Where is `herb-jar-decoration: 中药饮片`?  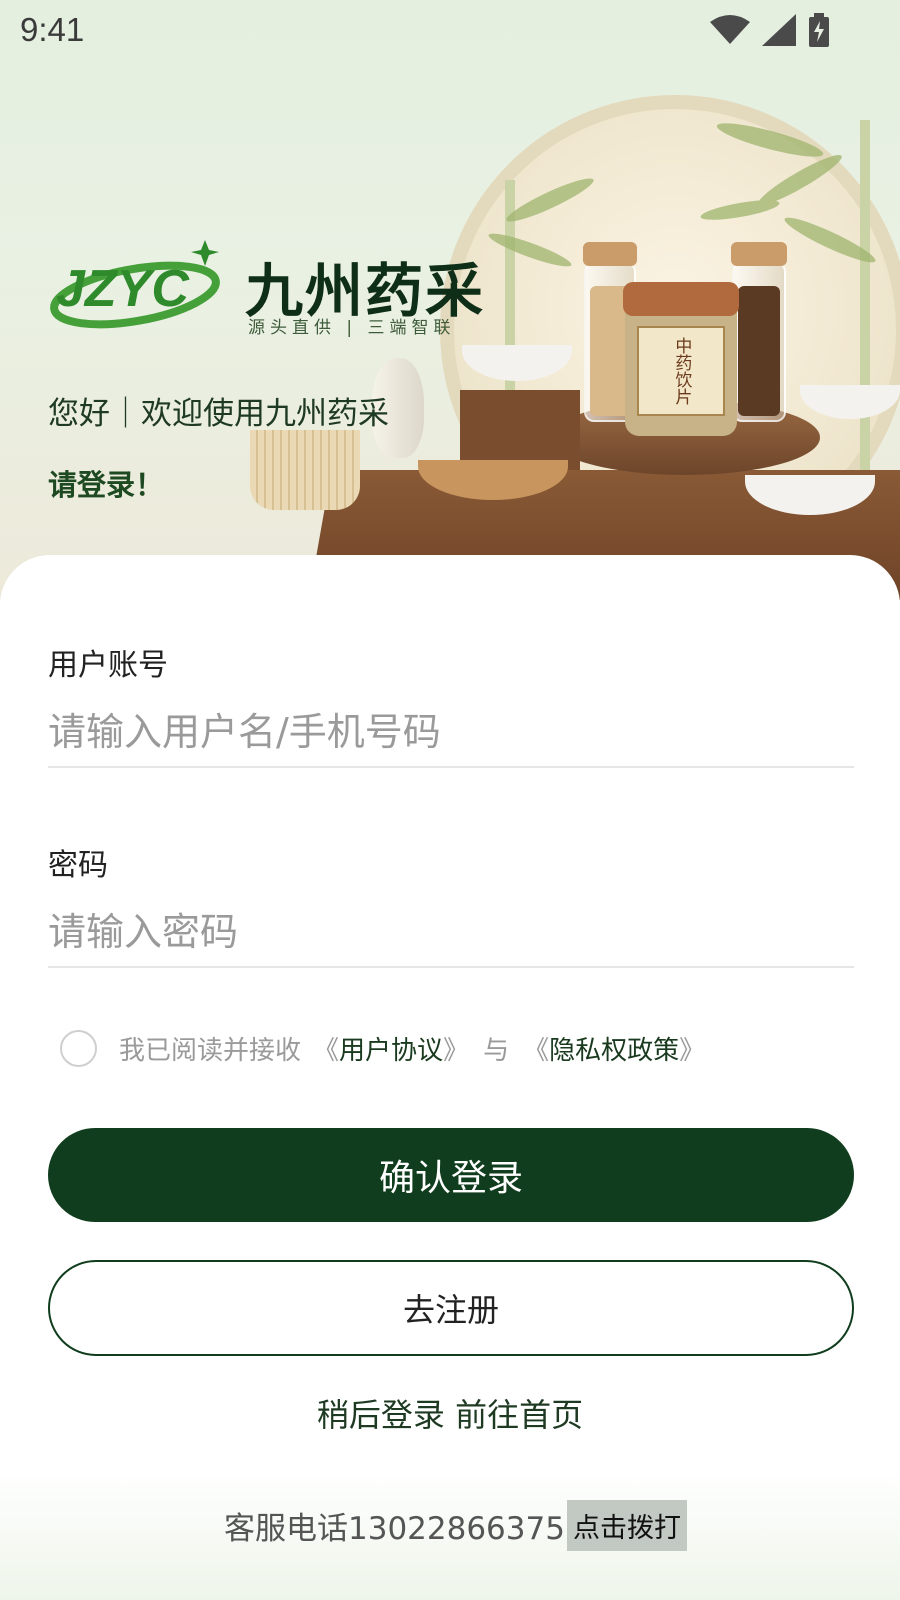 herb-jar-decoration: 中药饮片 is located at coordinates (681, 359).